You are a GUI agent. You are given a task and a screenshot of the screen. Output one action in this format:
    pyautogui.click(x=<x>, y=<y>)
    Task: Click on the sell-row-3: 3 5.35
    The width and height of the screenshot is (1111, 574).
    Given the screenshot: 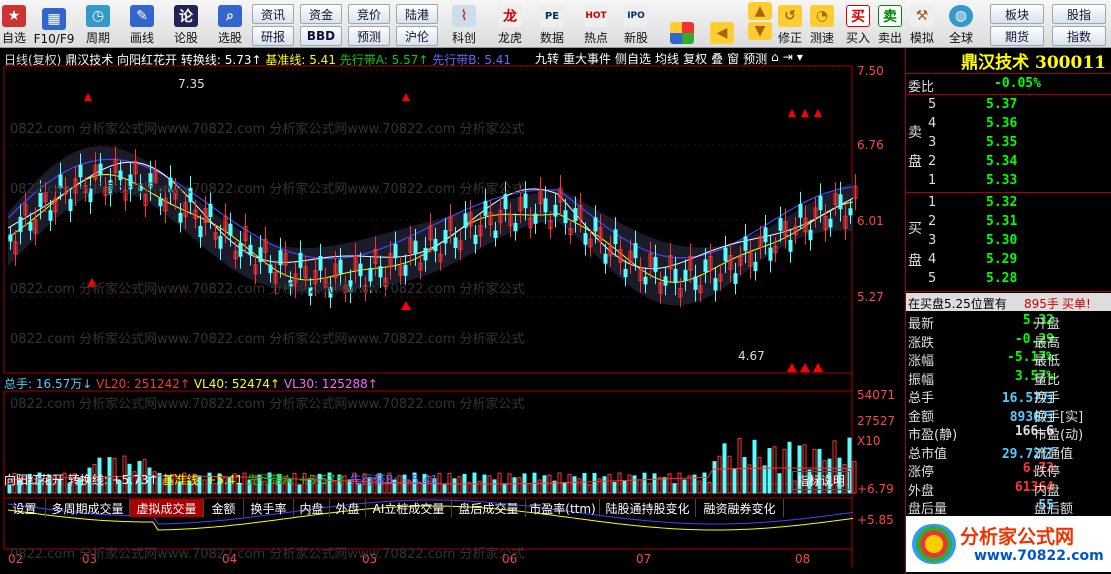 What is the action you would take?
    pyautogui.click(x=1008, y=144)
    